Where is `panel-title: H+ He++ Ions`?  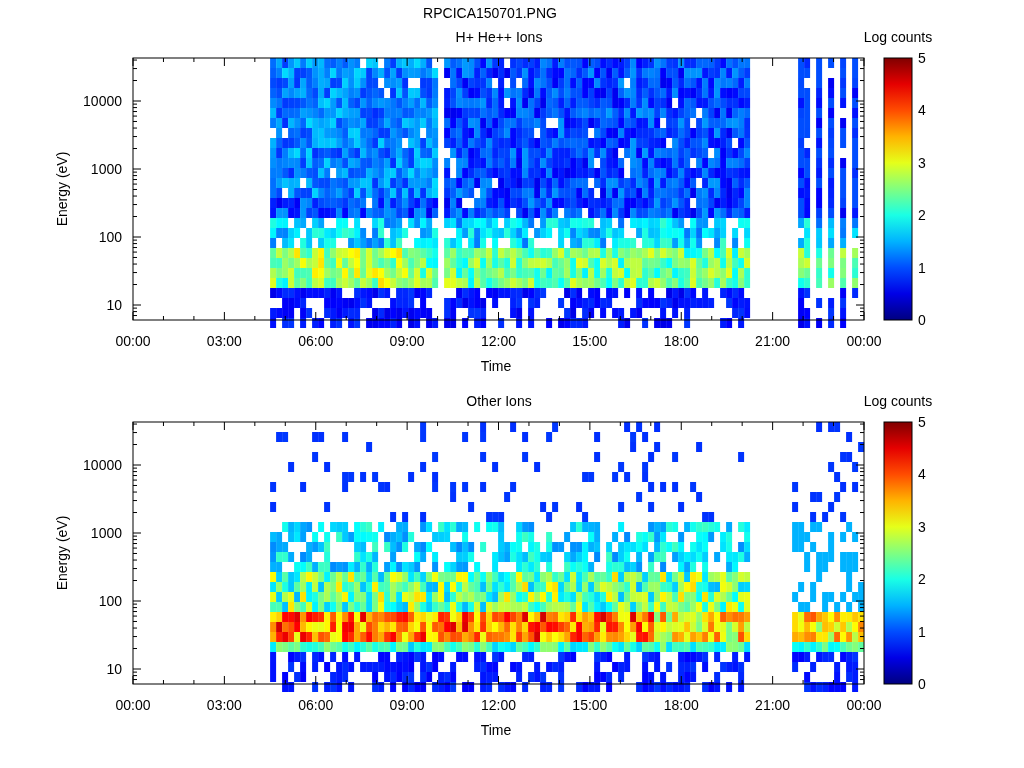
panel-title: H+ He++ Ions is located at coordinates (499, 37).